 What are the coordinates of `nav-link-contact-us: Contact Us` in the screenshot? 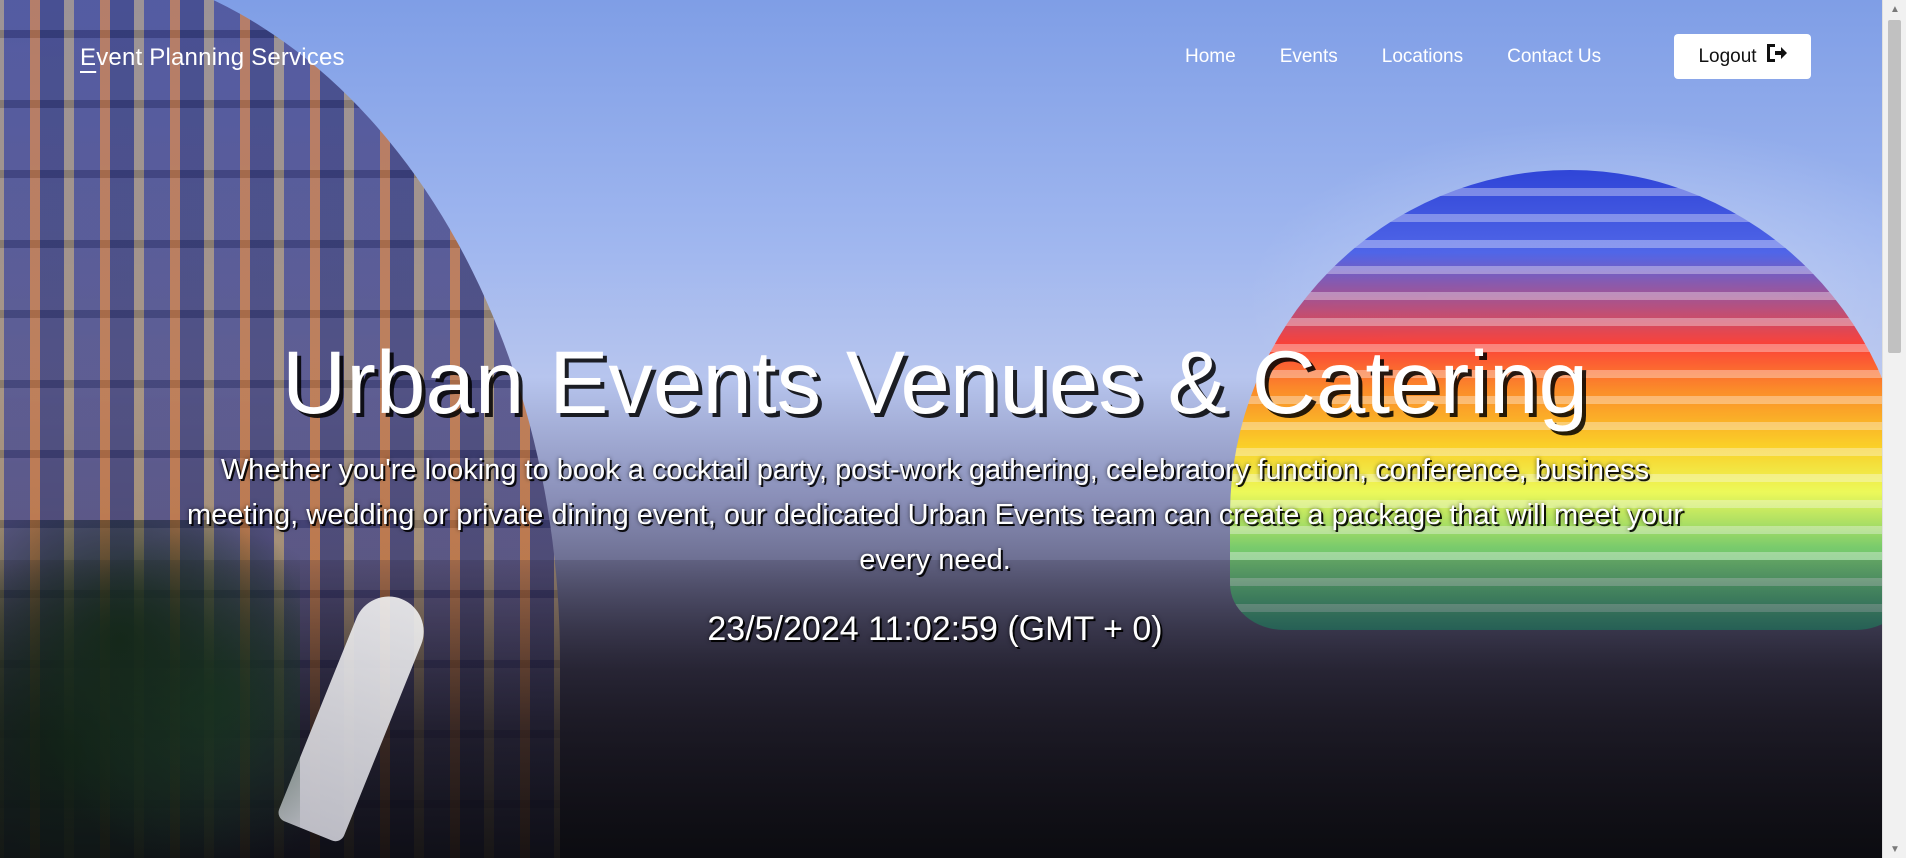 It's located at (1554, 57).